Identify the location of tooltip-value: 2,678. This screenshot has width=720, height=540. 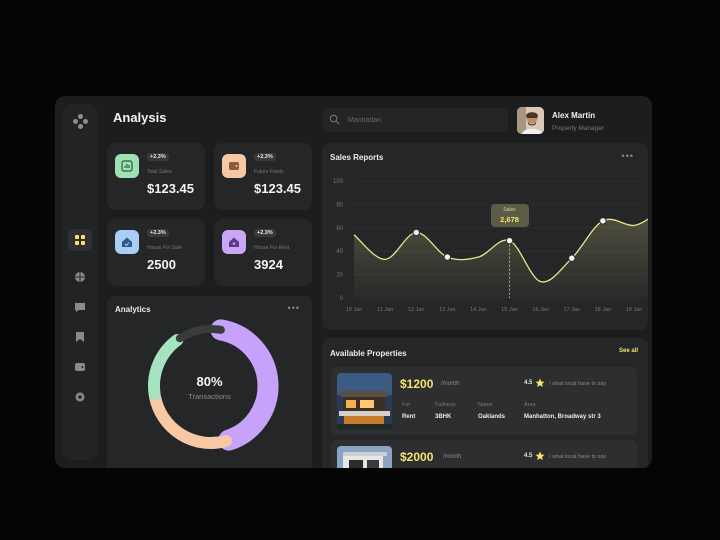
(509, 219).